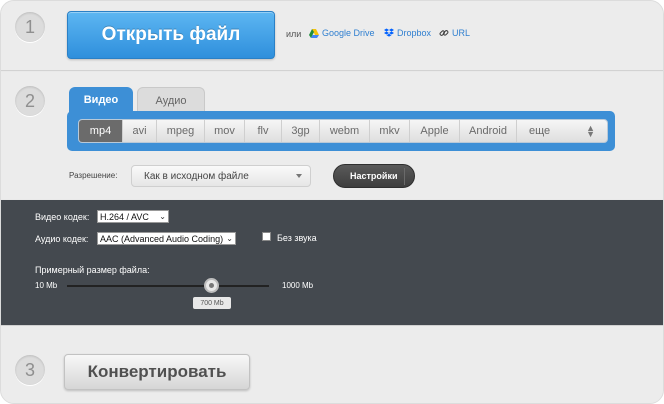 The width and height of the screenshot is (664, 404). What do you see at coordinates (168, 286) in the screenshot?
I see `file-size-slider-track` at bounding box center [168, 286].